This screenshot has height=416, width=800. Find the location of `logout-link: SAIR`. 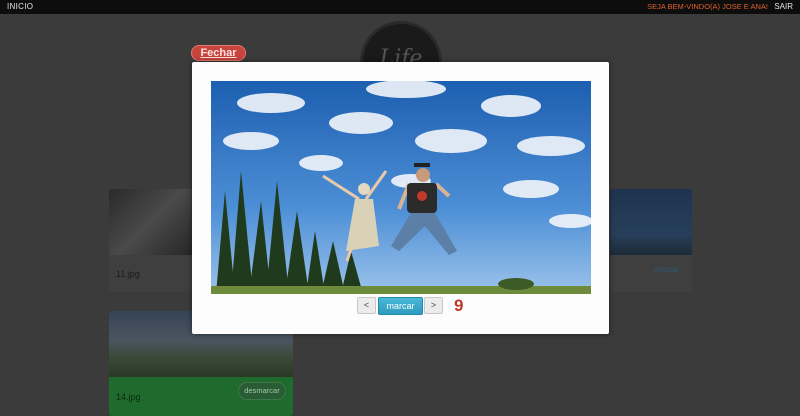

logout-link: SAIR is located at coordinates (783, 6).